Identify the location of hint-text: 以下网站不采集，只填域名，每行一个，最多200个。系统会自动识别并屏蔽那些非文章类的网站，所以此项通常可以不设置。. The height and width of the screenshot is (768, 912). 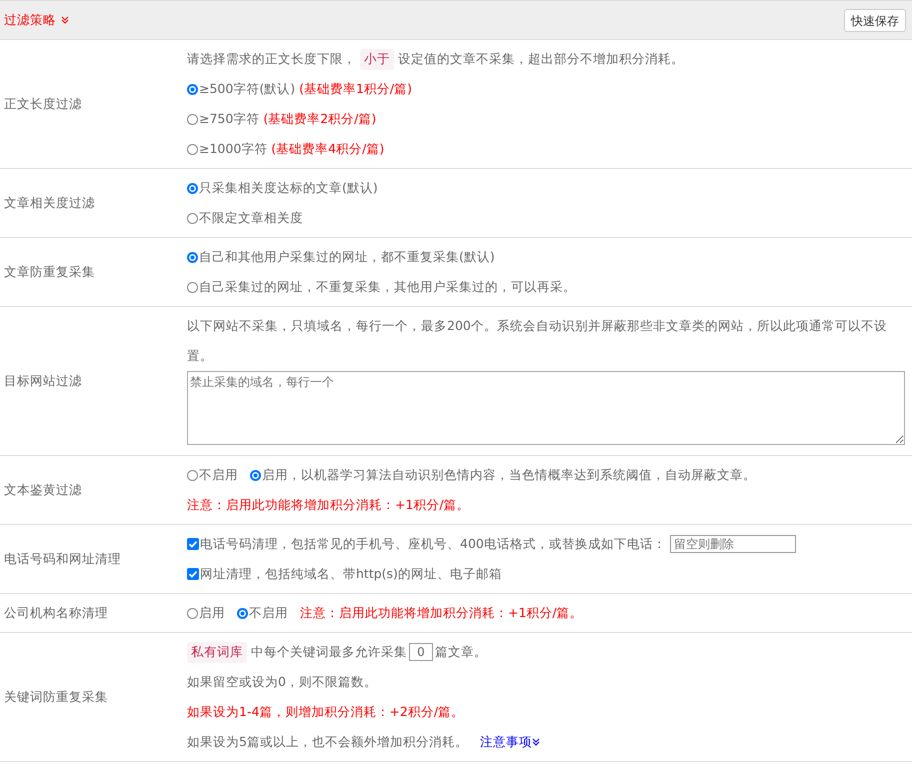
(537, 341).